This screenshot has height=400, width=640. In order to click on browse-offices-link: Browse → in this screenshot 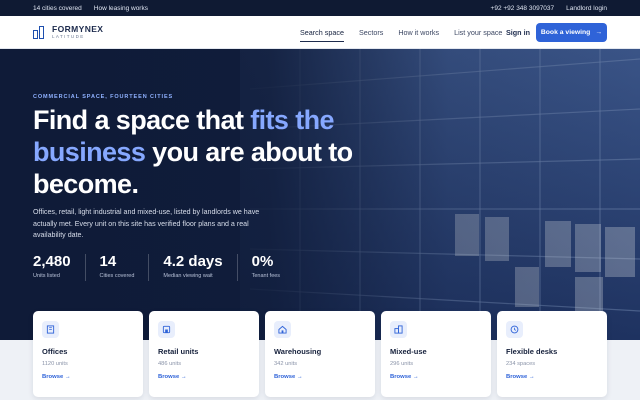, I will do `click(56, 377)`.